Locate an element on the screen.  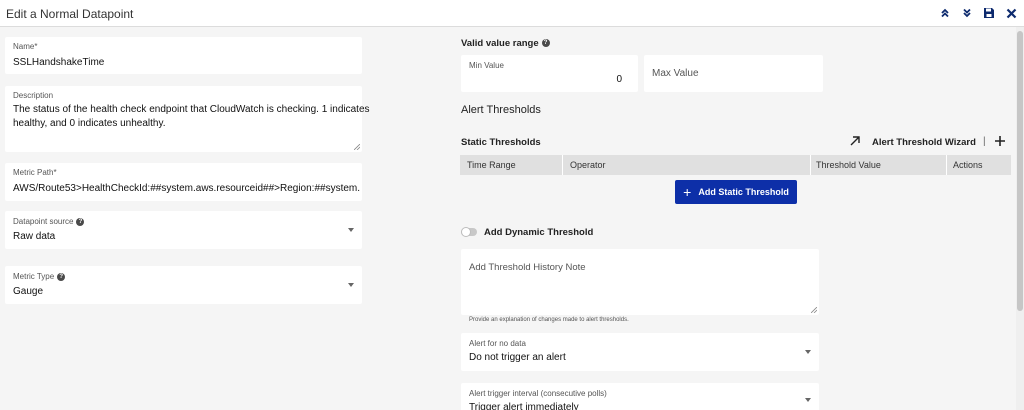
description-line-2: healthy, and 0 indicates unhealthy. is located at coordinates (89, 123).